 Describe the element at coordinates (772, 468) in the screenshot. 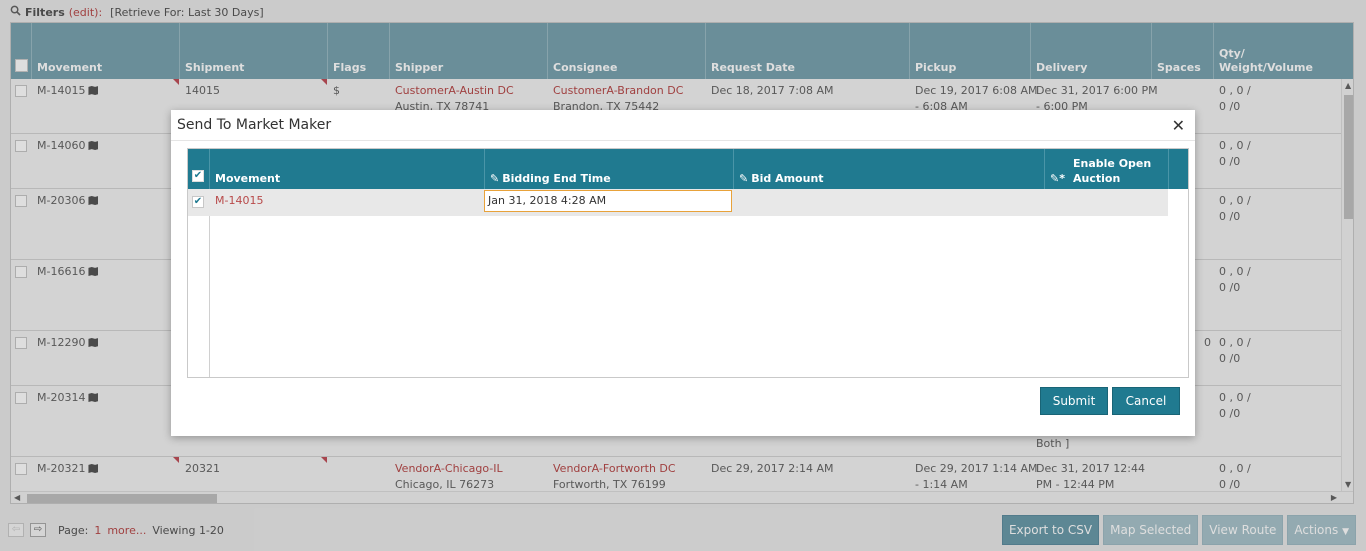

I see `request-date: Dec 29, 2017 2:14 AM` at that location.